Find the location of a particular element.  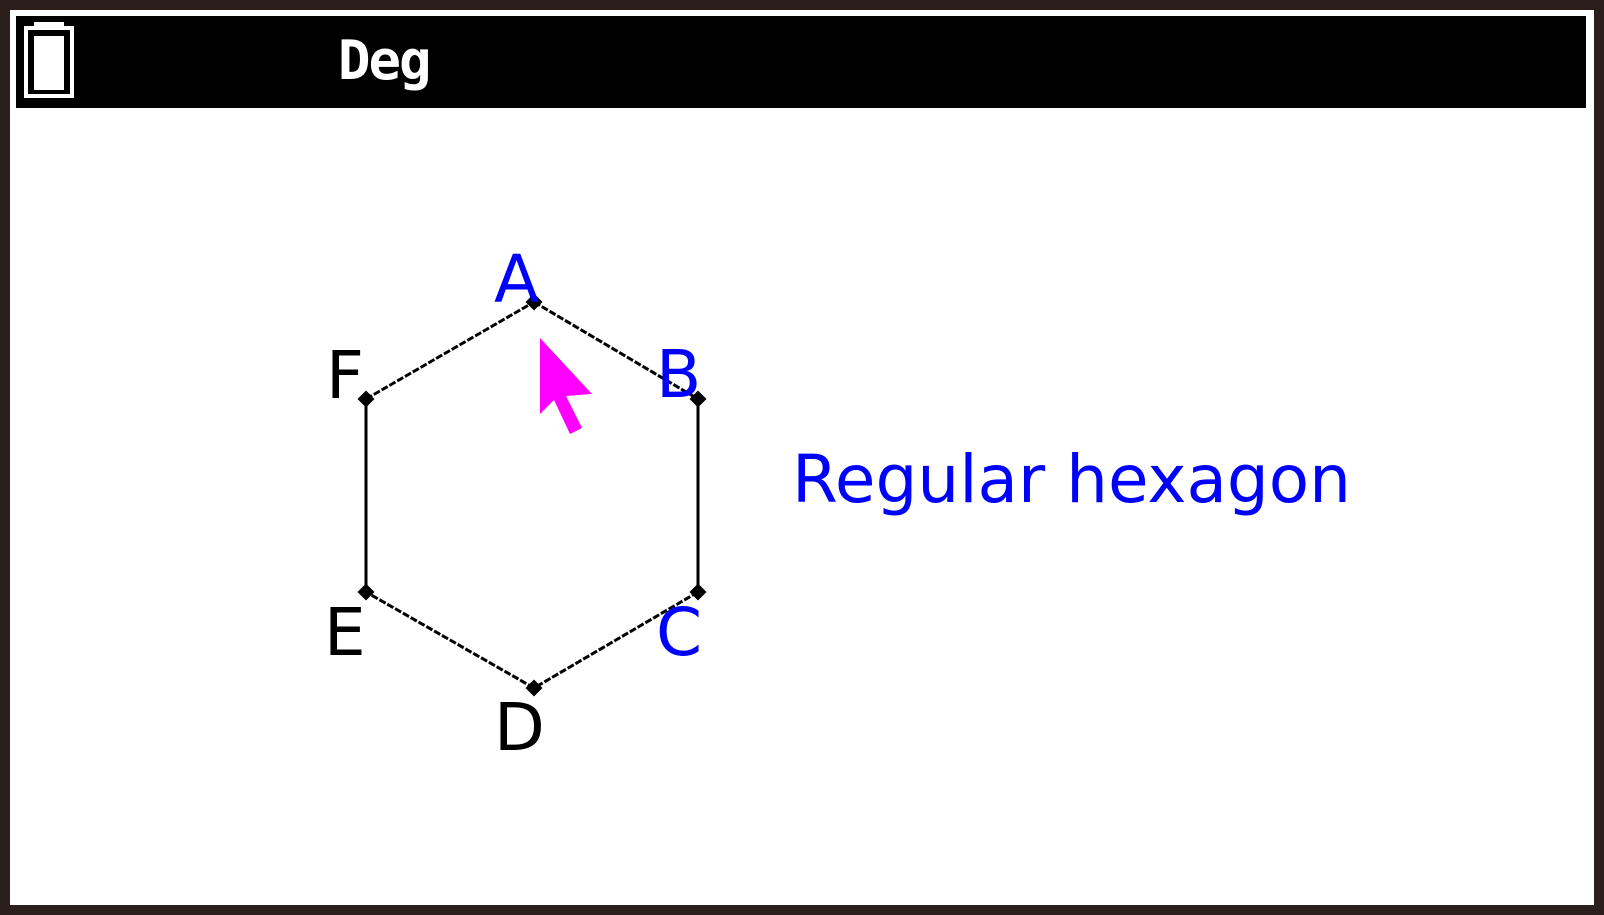

vertex-label-b: B is located at coordinates (678, 374).